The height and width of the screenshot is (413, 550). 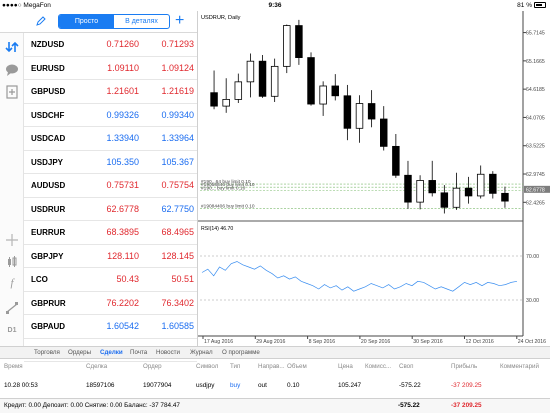 What do you see at coordinates (100, 385) in the screenshot?
I see `deal-deal: 18597106` at bounding box center [100, 385].